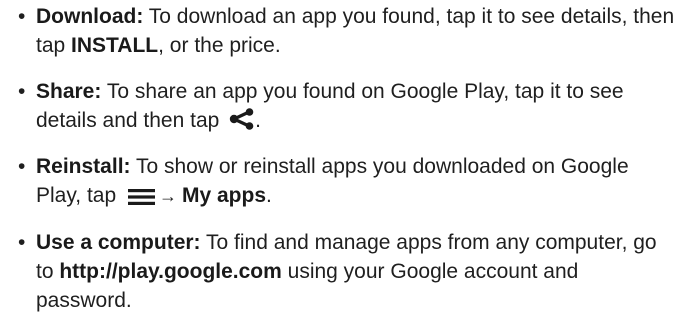 The image size is (686, 332). What do you see at coordinates (224, 195) in the screenshot?
I see `my-apps-label: My apps` at bounding box center [224, 195].